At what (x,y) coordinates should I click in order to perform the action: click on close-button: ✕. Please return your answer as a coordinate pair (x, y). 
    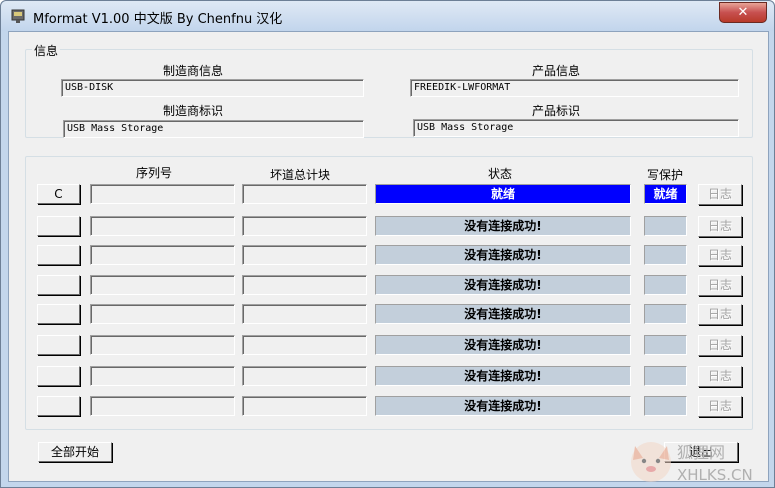
    Looking at the image, I should click on (743, 12).